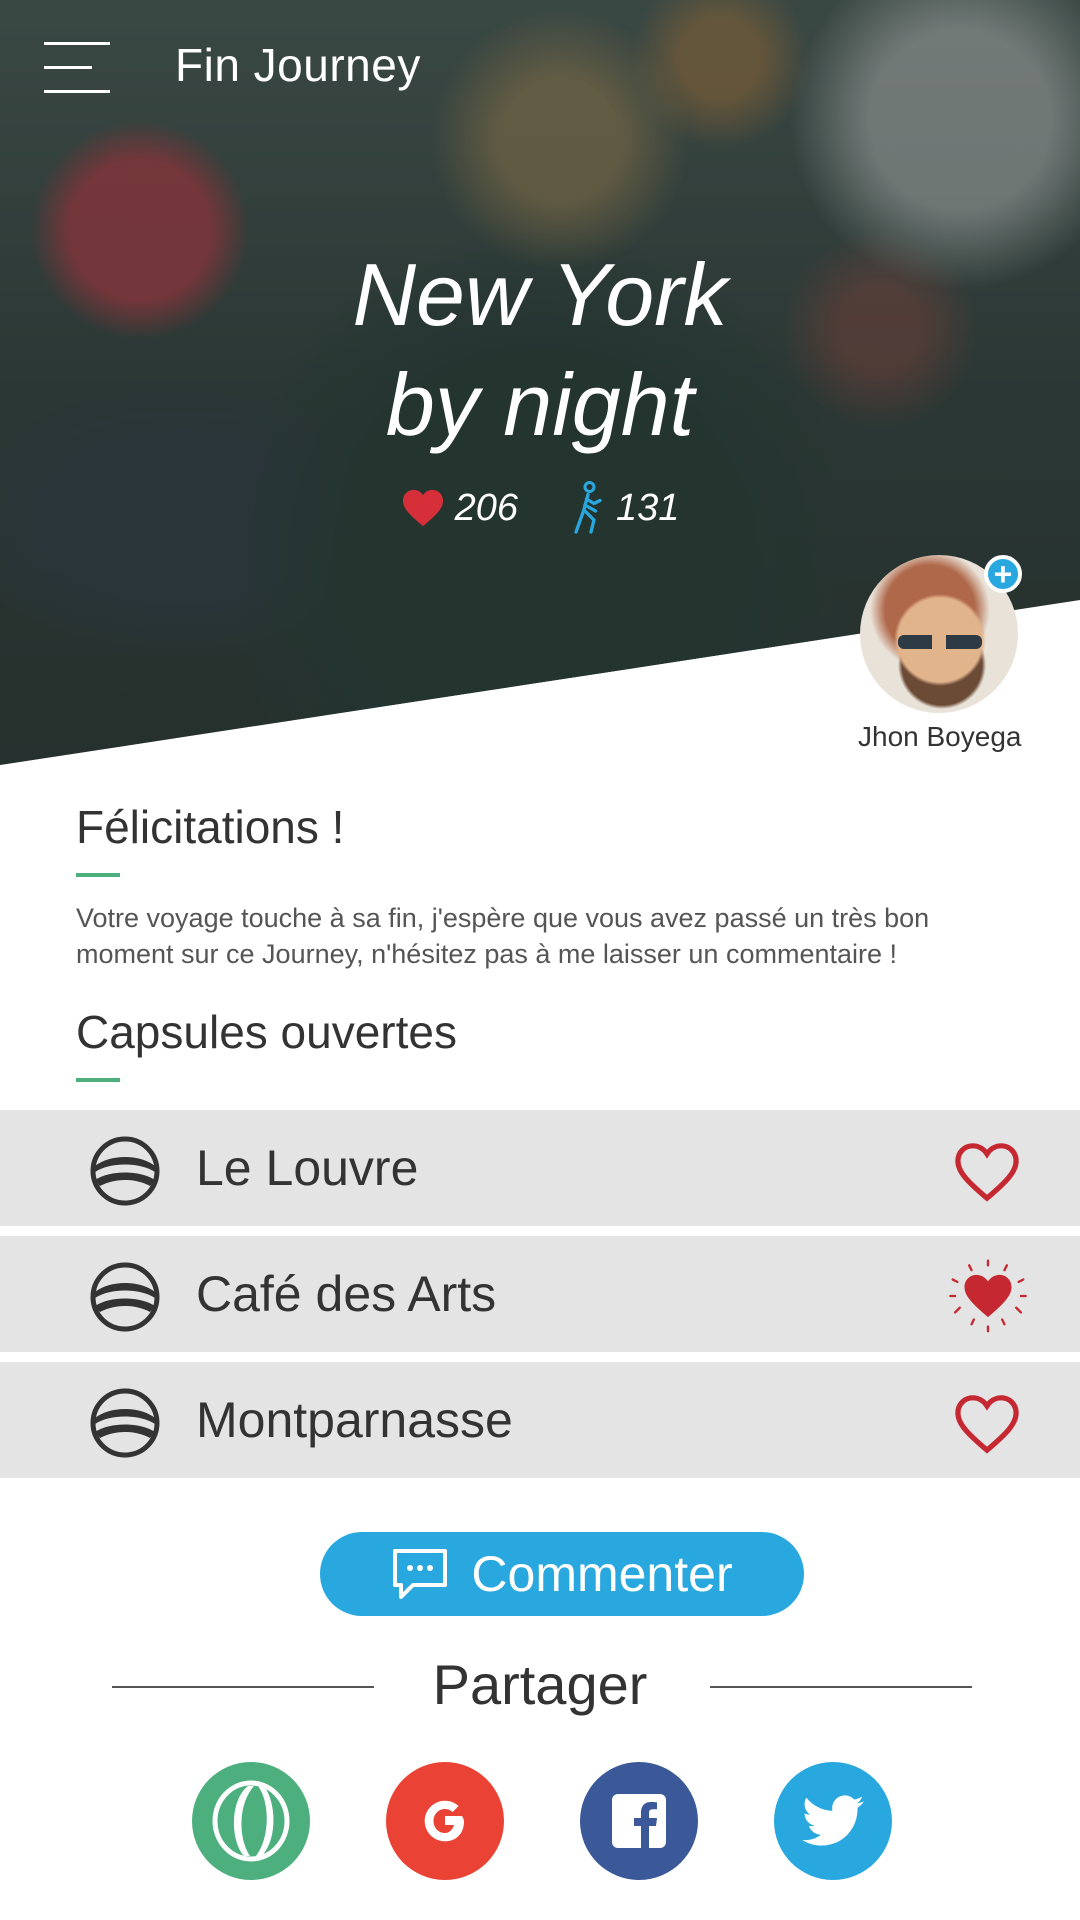 Image resolution: width=1080 pixels, height=1920 pixels. I want to click on comment-button: Commenter, so click(562, 1574).